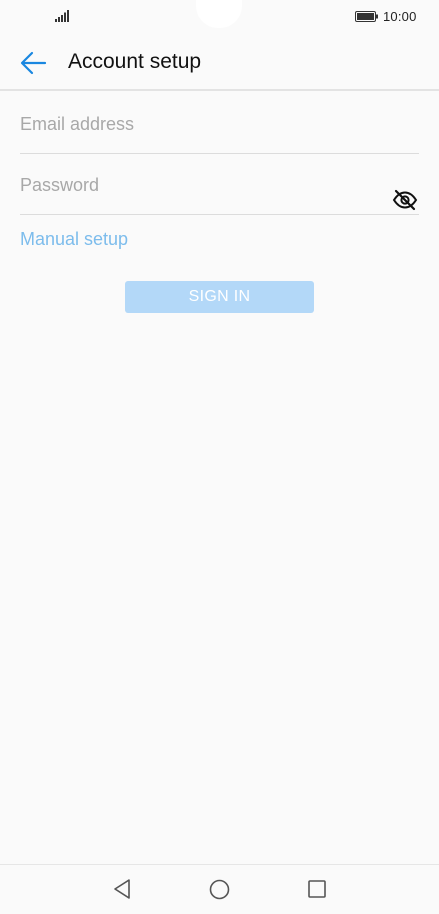  Describe the element at coordinates (74, 239) in the screenshot. I see `manual-setup-link: Manual setup` at that location.